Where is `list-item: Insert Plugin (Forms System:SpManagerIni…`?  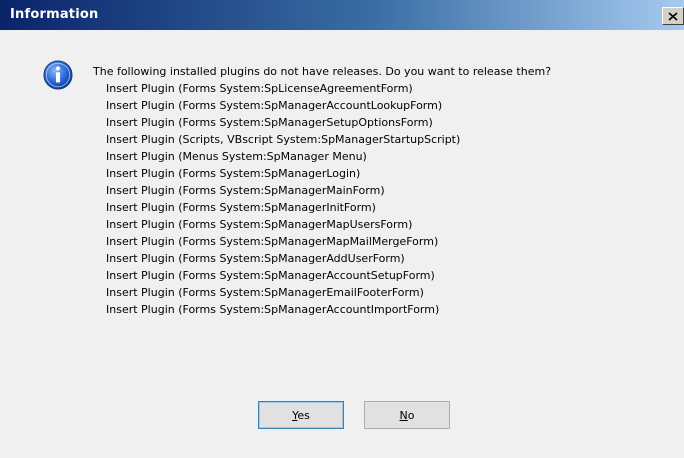
list-item: Insert Plugin (Forms System:SpManagerIni… is located at coordinates (241, 207).